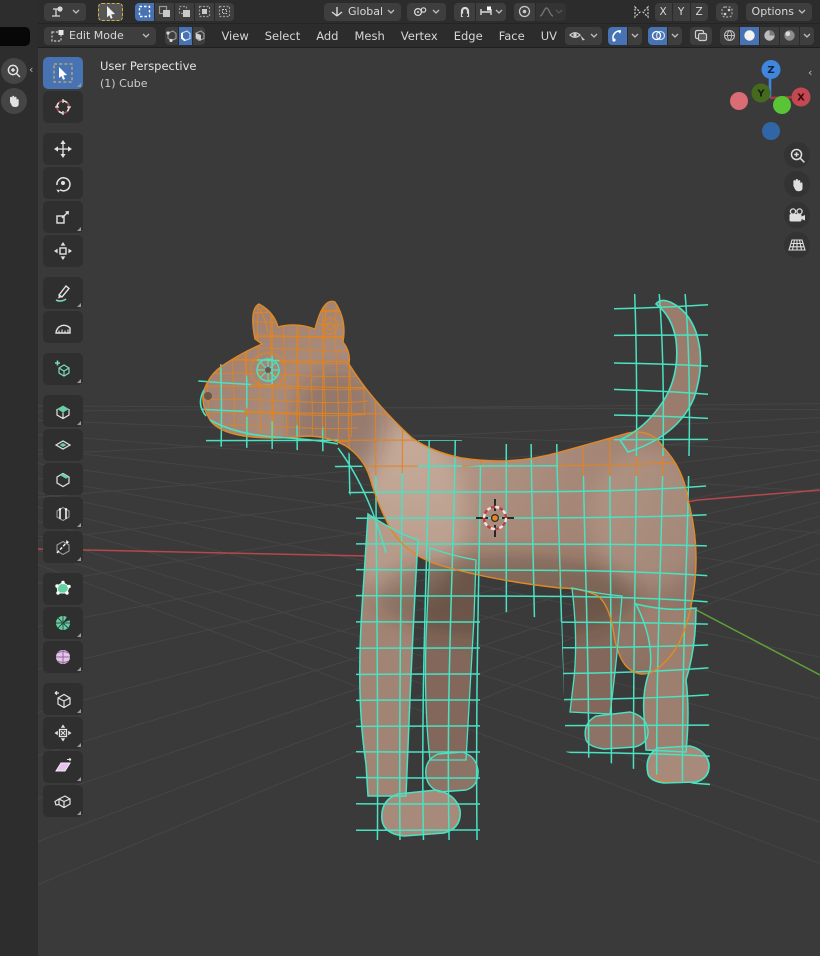 This screenshot has height=956, width=820. What do you see at coordinates (729, 35) in the screenshot?
I see `wireframe-shading-icon` at bounding box center [729, 35].